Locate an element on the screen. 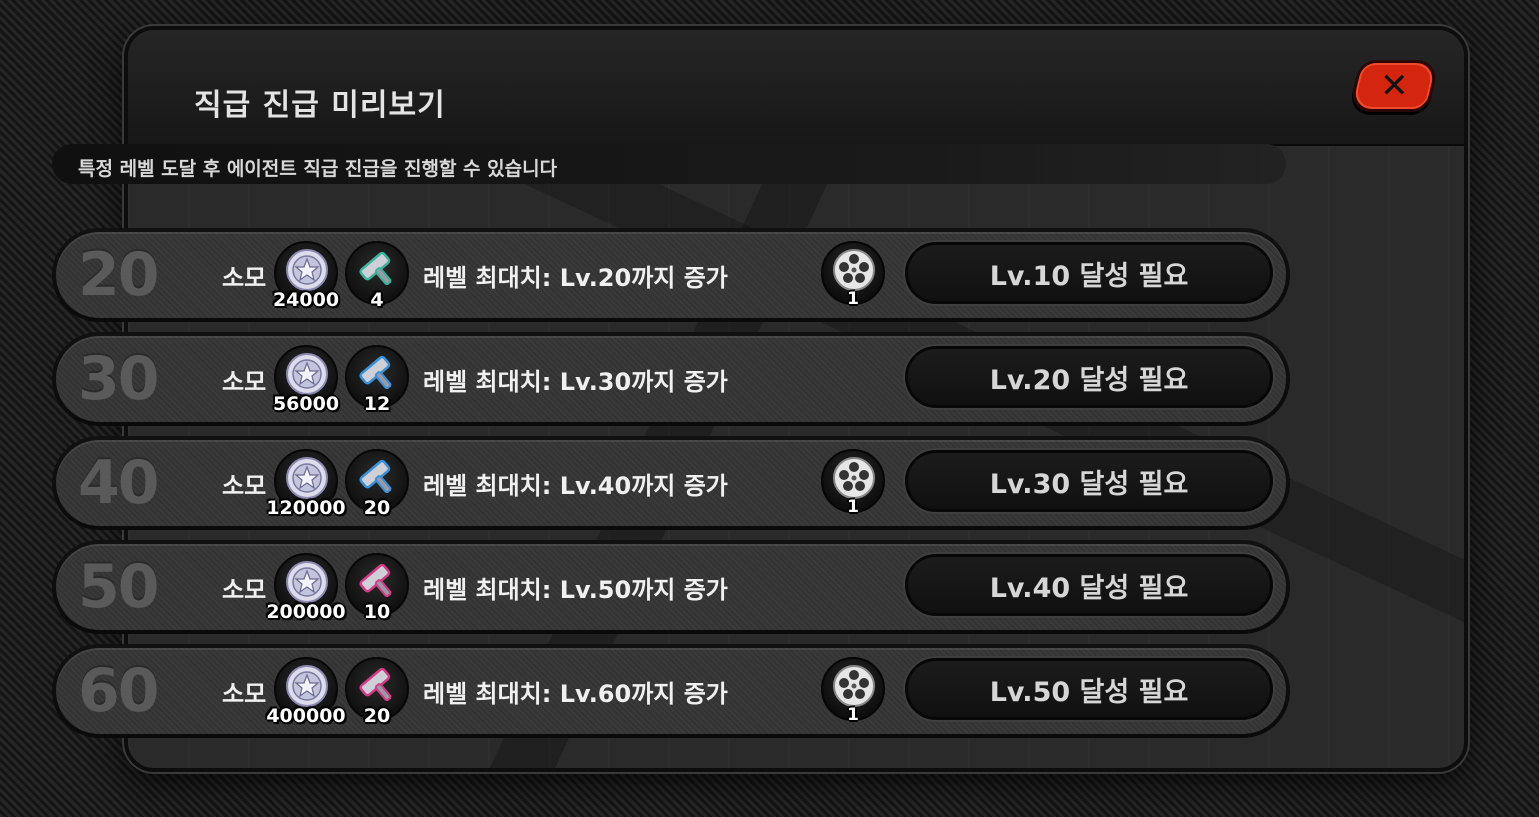 The height and width of the screenshot is (817, 1539). promotion-level: 20 is located at coordinates (118, 275).